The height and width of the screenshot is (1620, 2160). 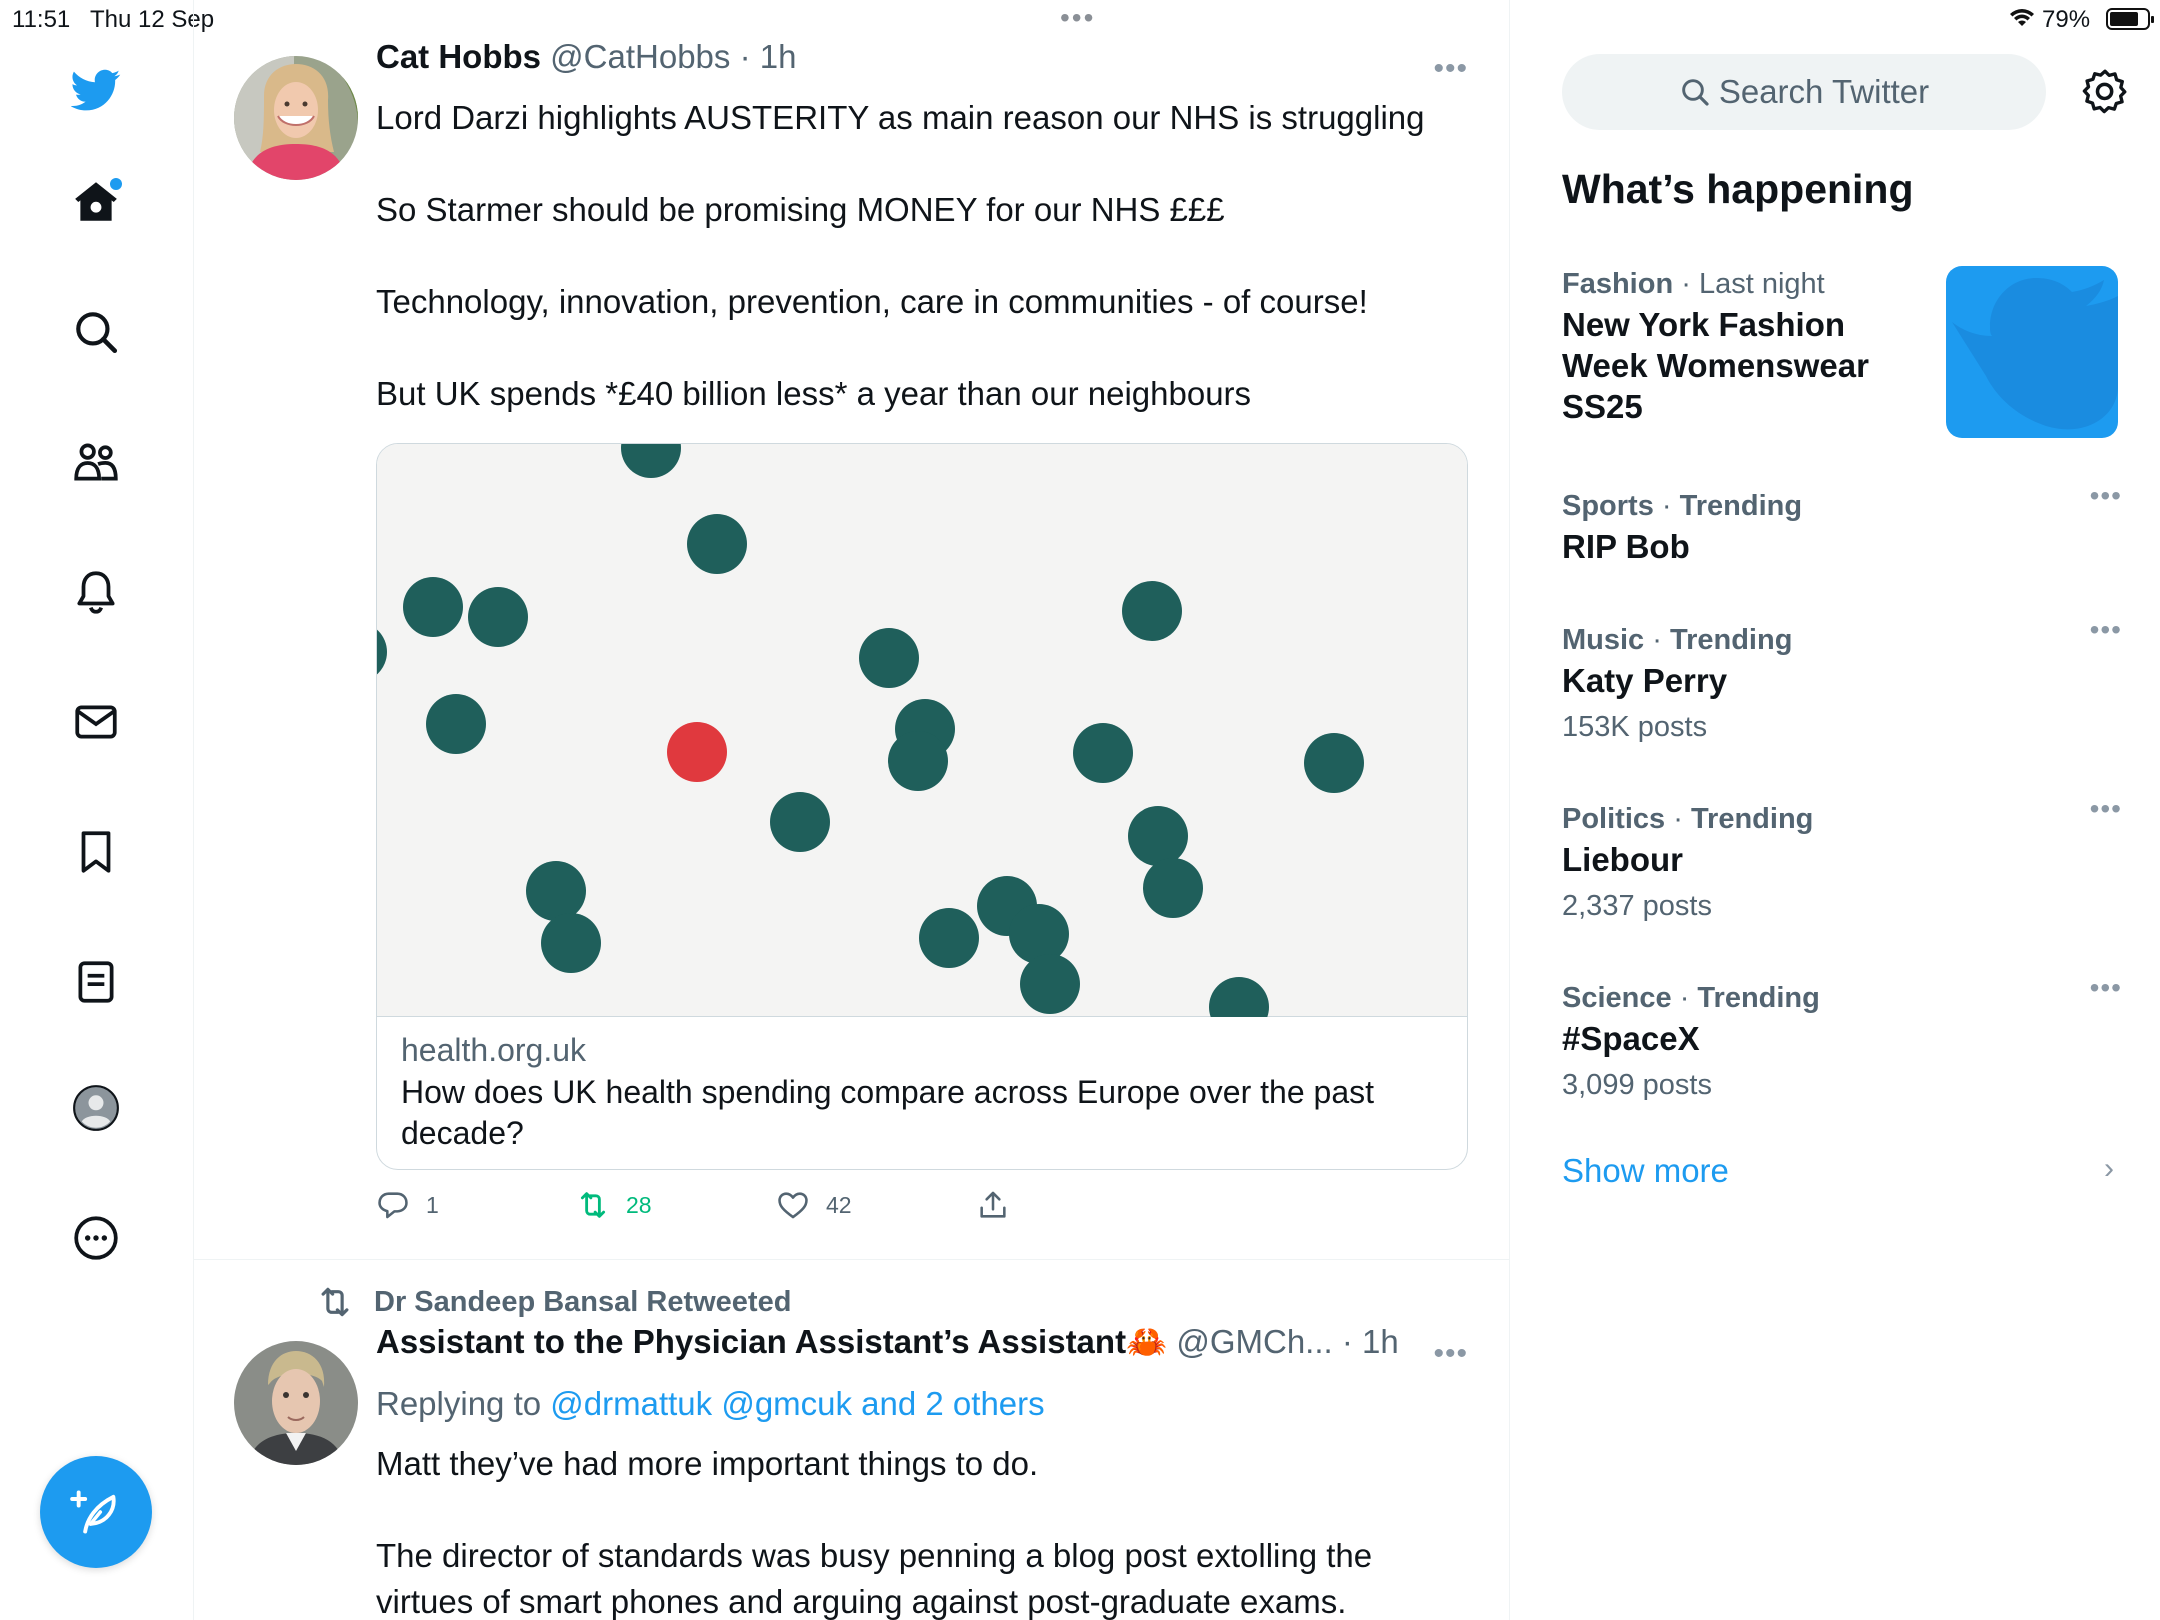 I want to click on retweeted-by-label: Dr Sandeep Bansal Retweeted, so click(x=553, y=1302).